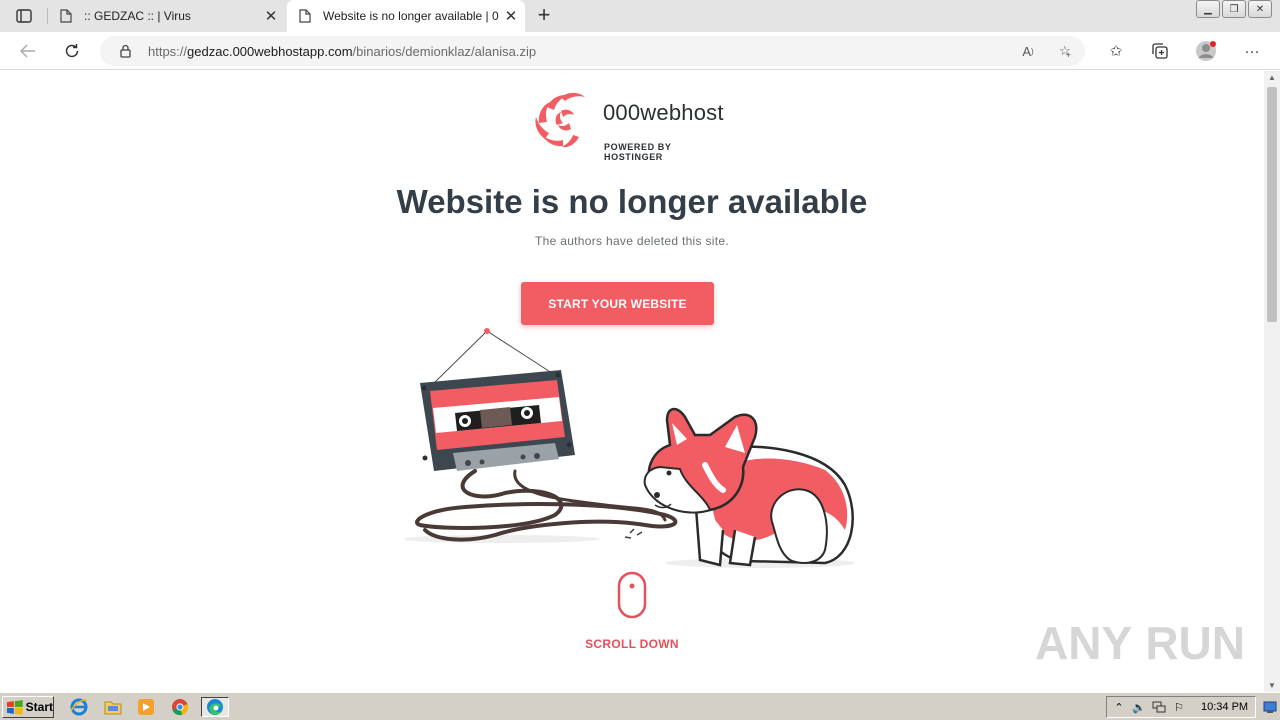 Image resolution: width=1280 pixels, height=720 pixels. I want to click on tab-actions-menu-icon, so click(24, 16).